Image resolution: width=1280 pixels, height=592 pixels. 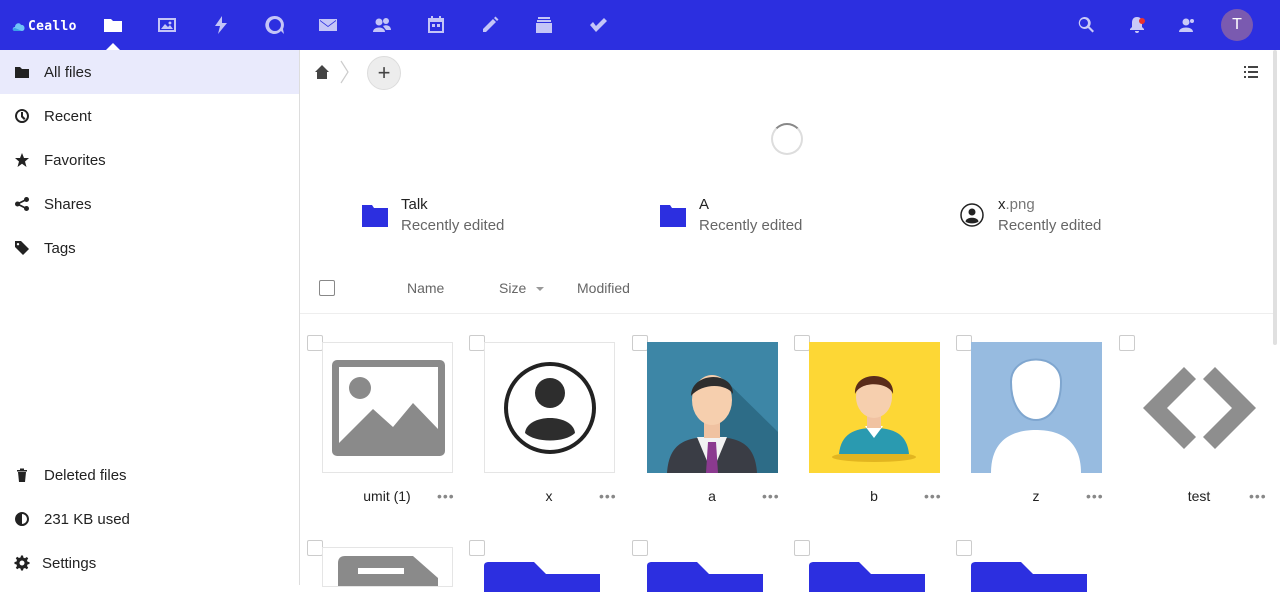 What do you see at coordinates (328, 25) in the screenshot?
I see `mail-app-icon` at bounding box center [328, 25].